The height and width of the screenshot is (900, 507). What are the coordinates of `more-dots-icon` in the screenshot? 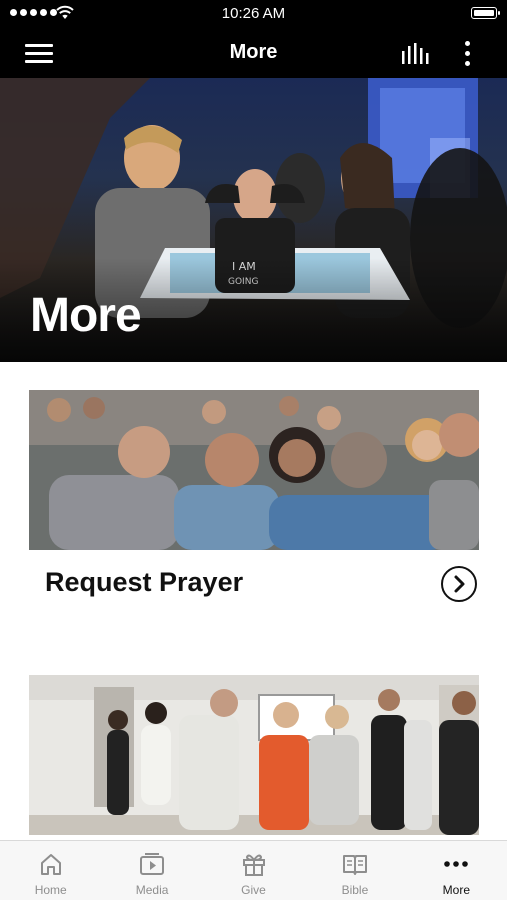 It's located at (456, 864).